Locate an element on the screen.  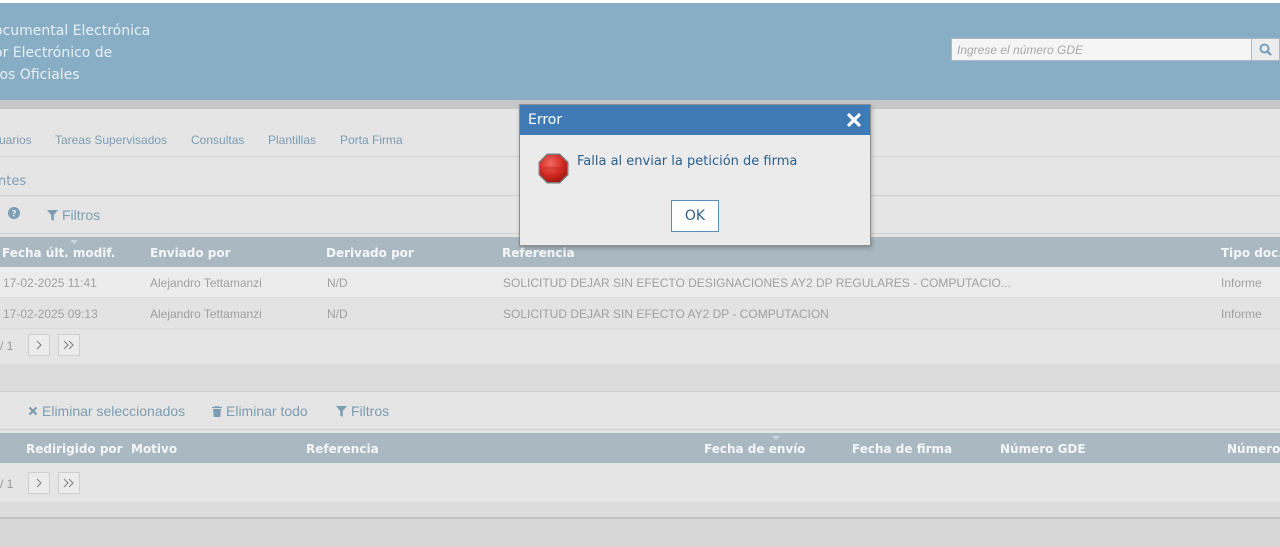
column-header-numero-e: Número e is located at coordinates (1253, 449).